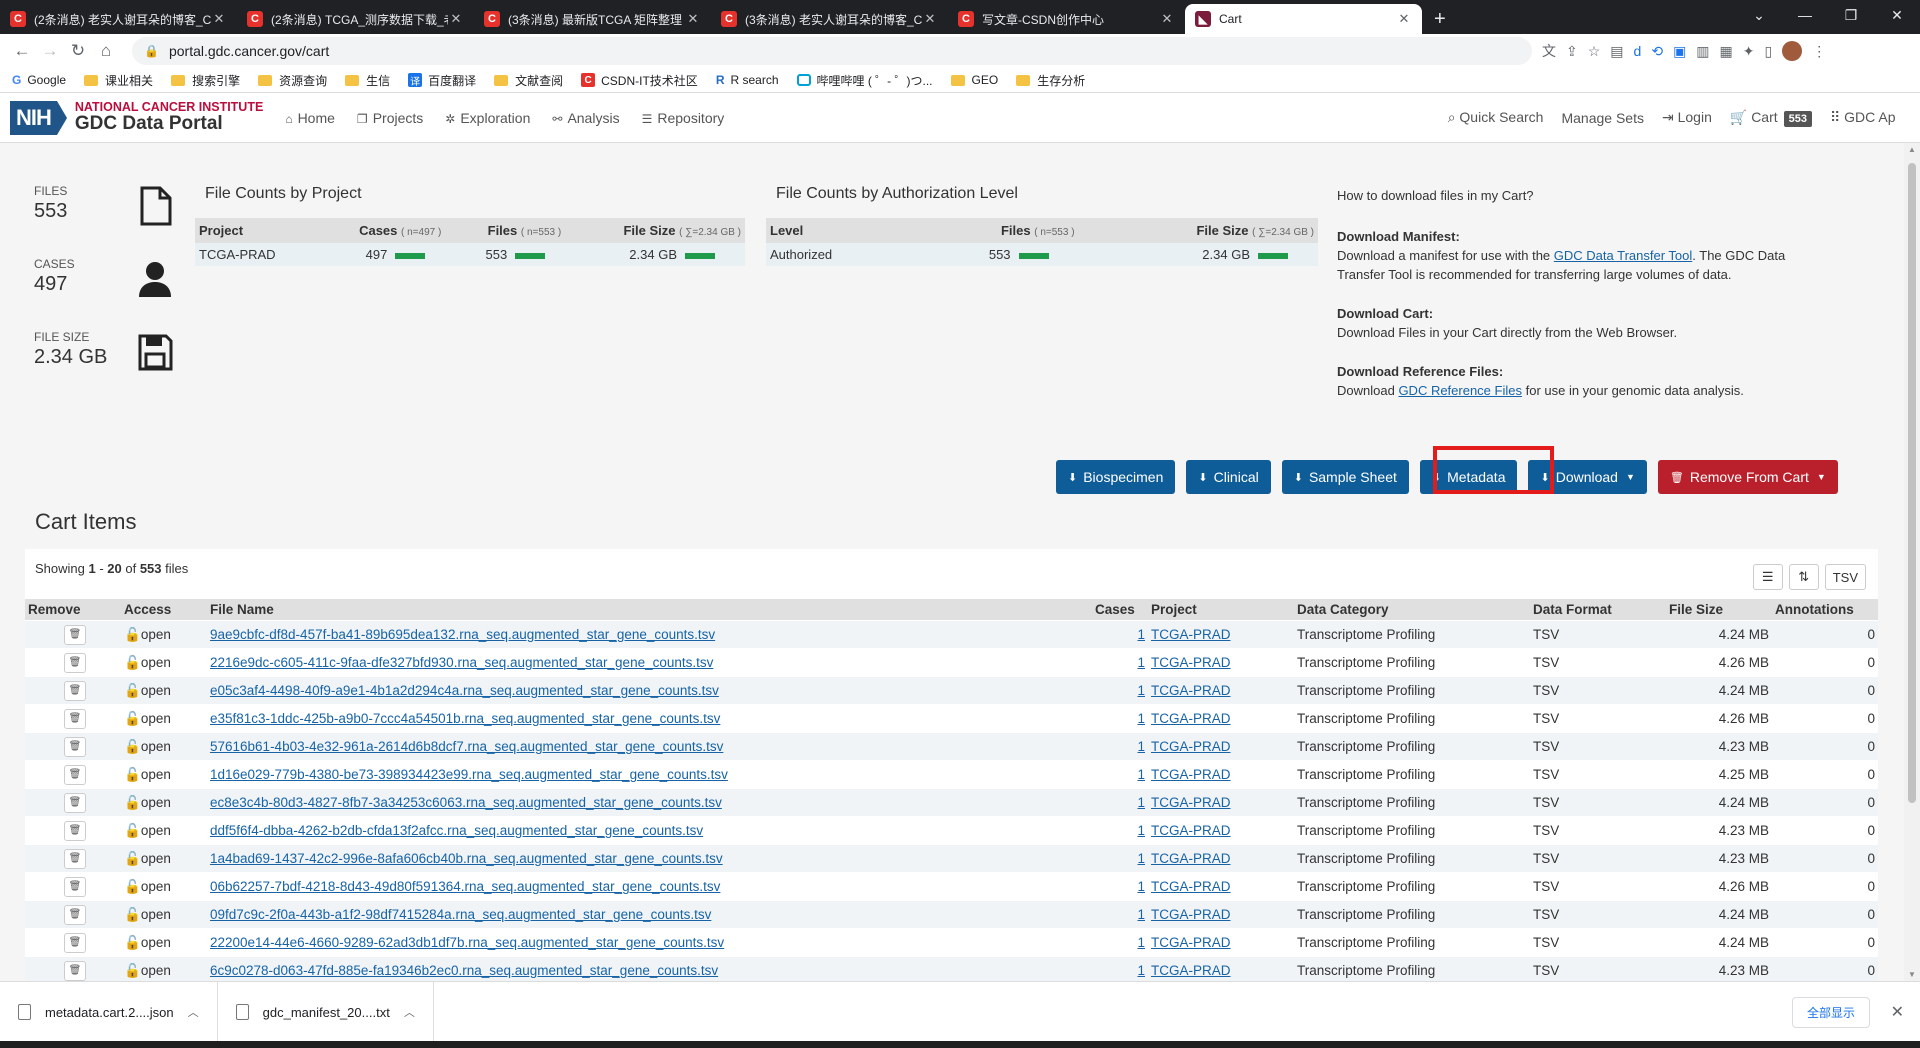 This screenshot has height=1048, width=1920. Describe the element at coordinates (487, 118) in the screenshot. I see `nav-exploration: ✲ Exploration` at that location.